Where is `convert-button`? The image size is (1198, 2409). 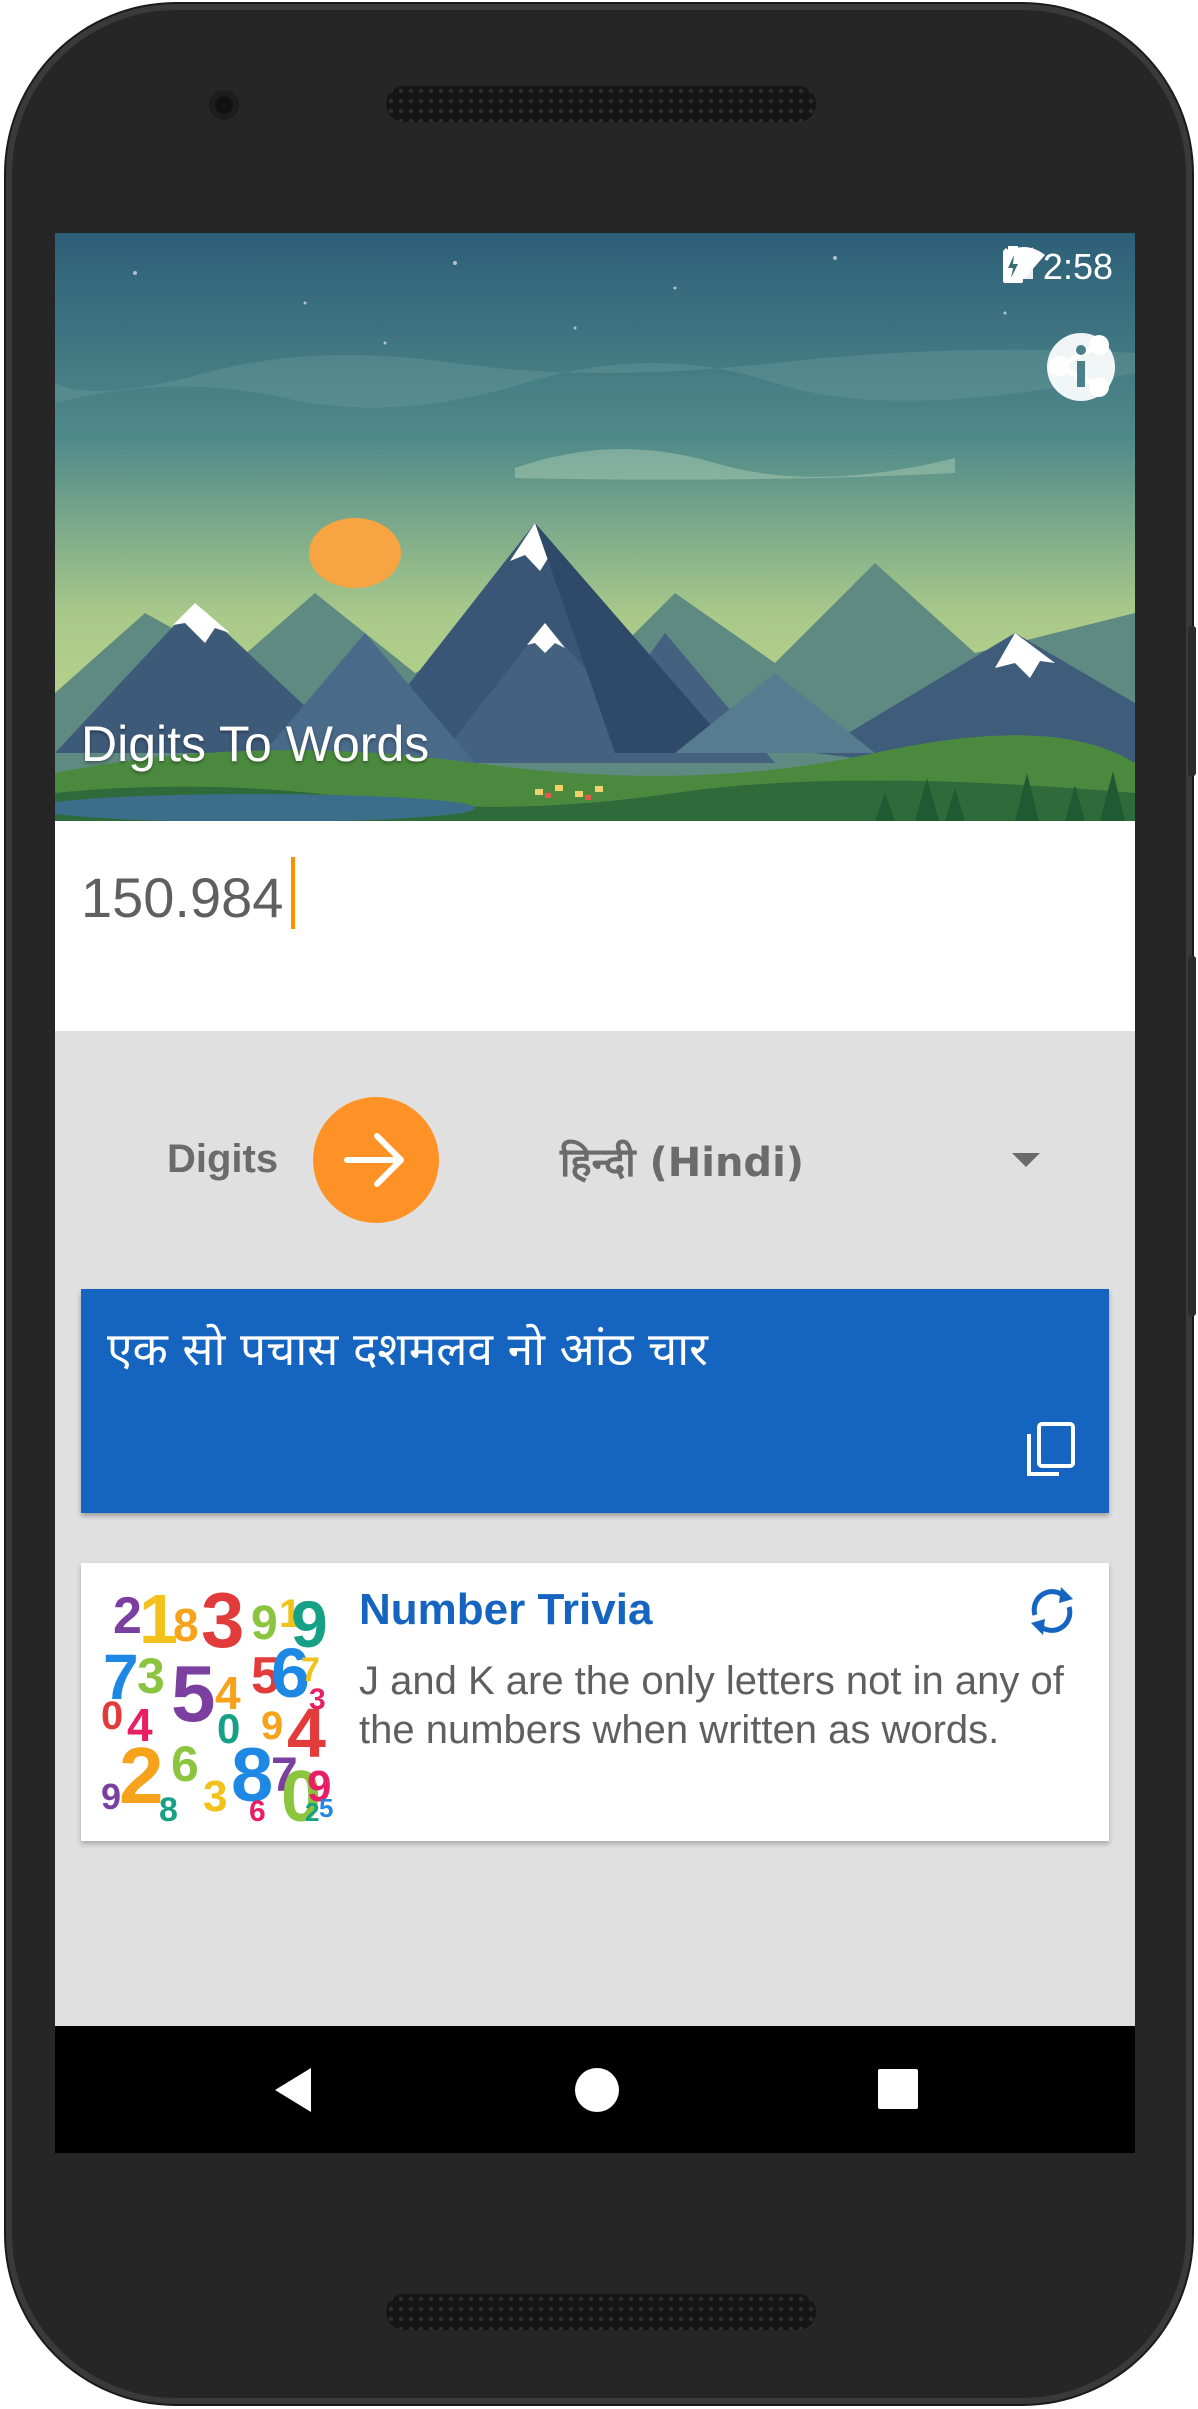
convert-button is located at coordinates (376, 1160).